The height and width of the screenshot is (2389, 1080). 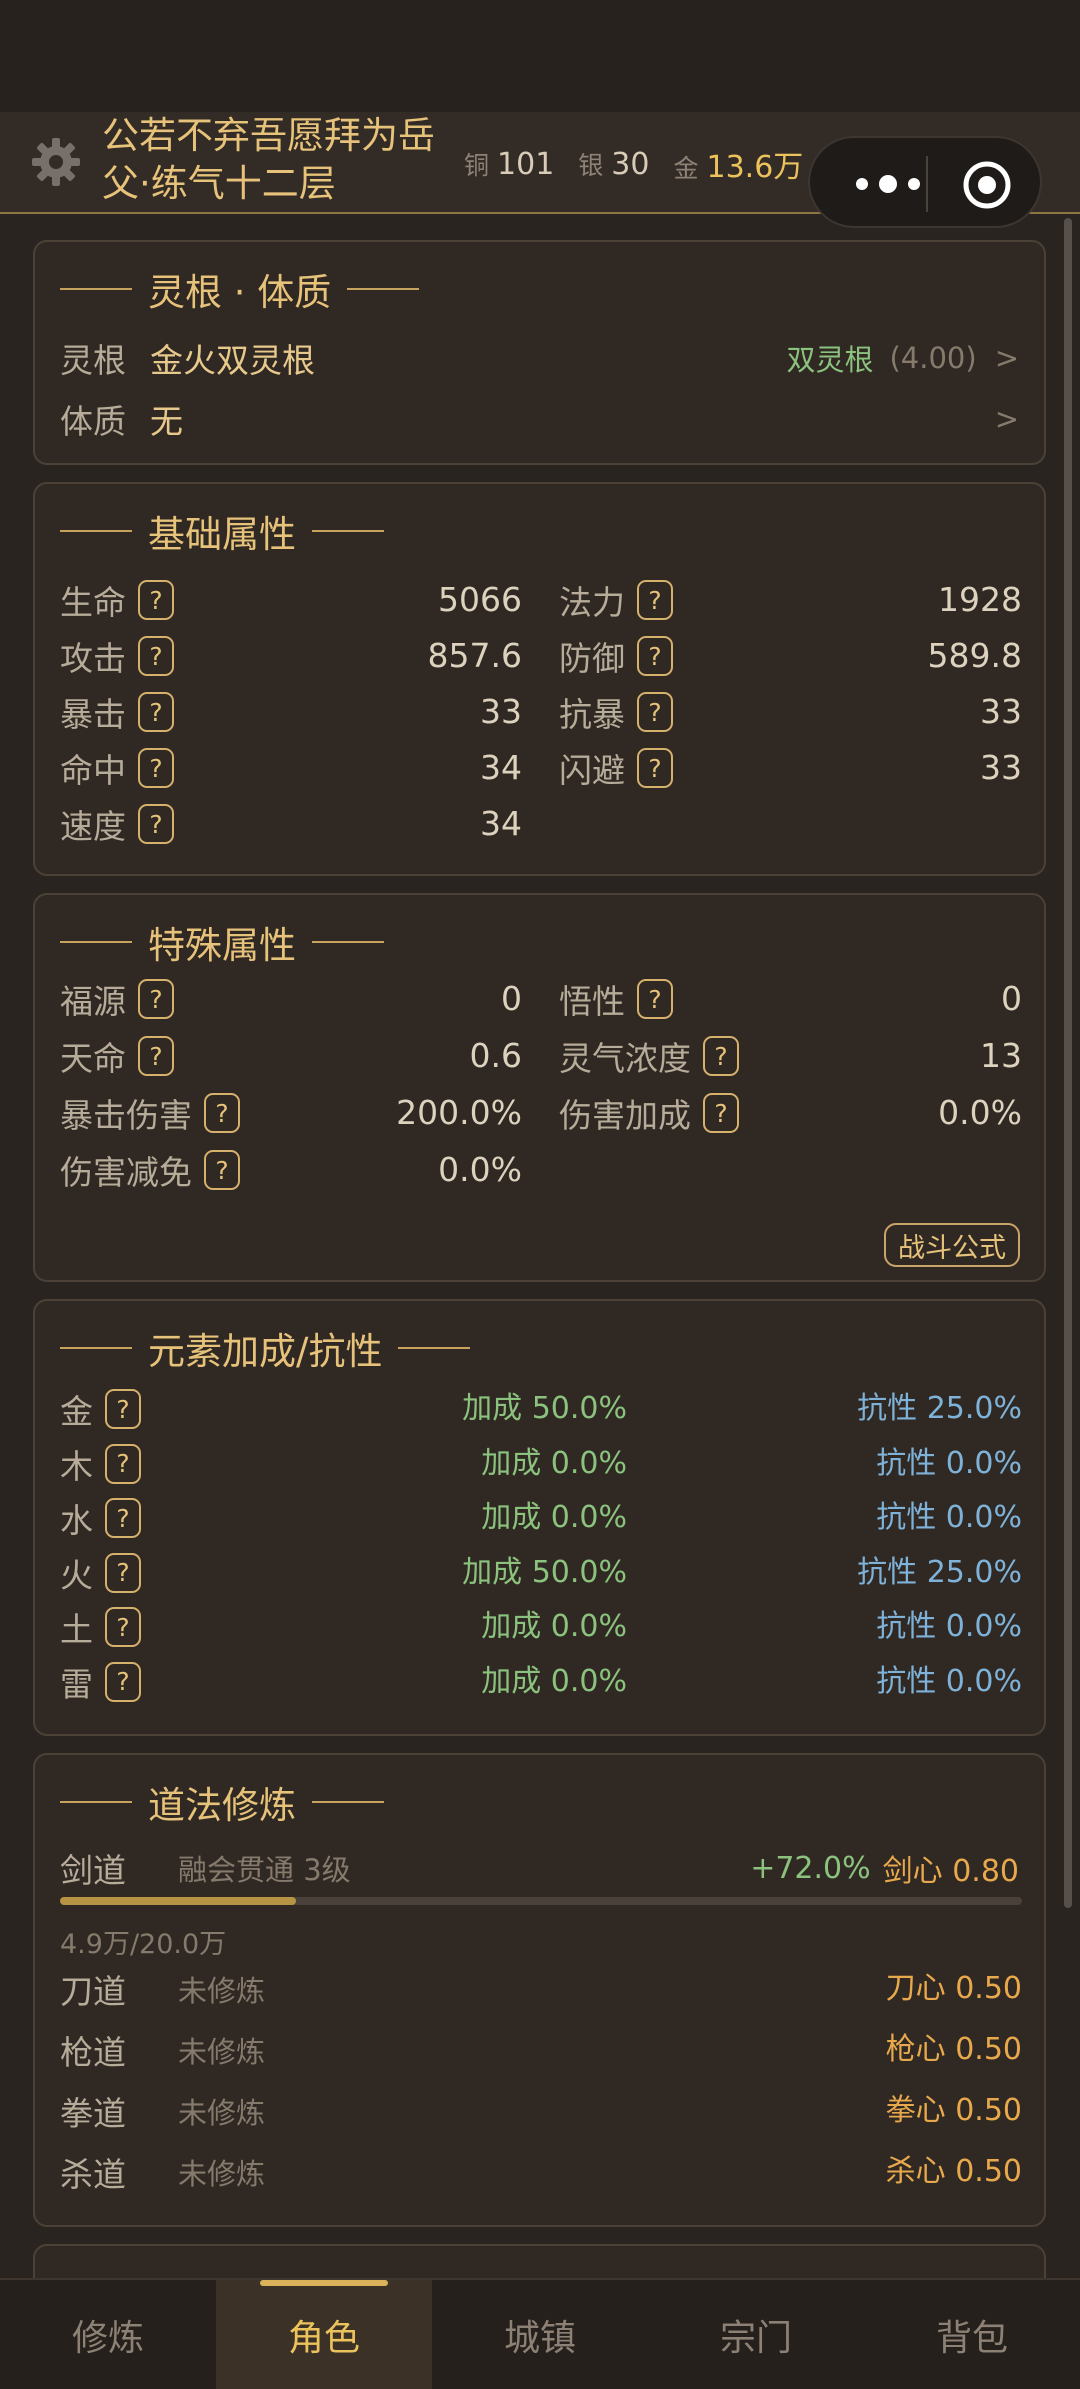 I want to click on stat-row: 灵气浓度?, so click(x=649, y=1056).